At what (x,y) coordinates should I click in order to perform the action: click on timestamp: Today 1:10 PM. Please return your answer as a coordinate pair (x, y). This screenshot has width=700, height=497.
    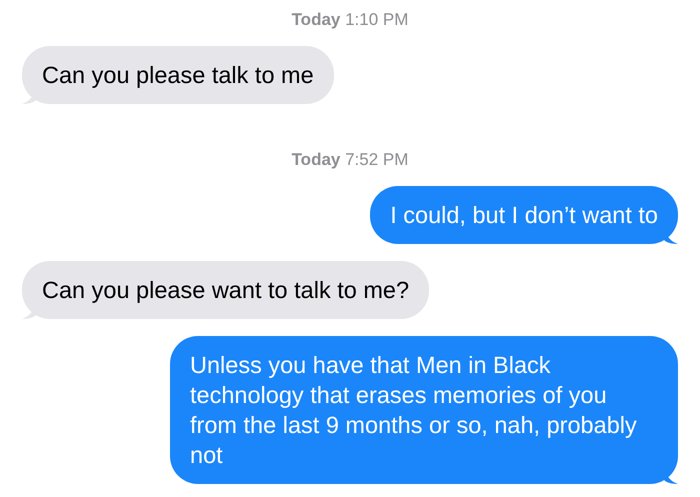
    Looking at the image, I should click on (350, 20).